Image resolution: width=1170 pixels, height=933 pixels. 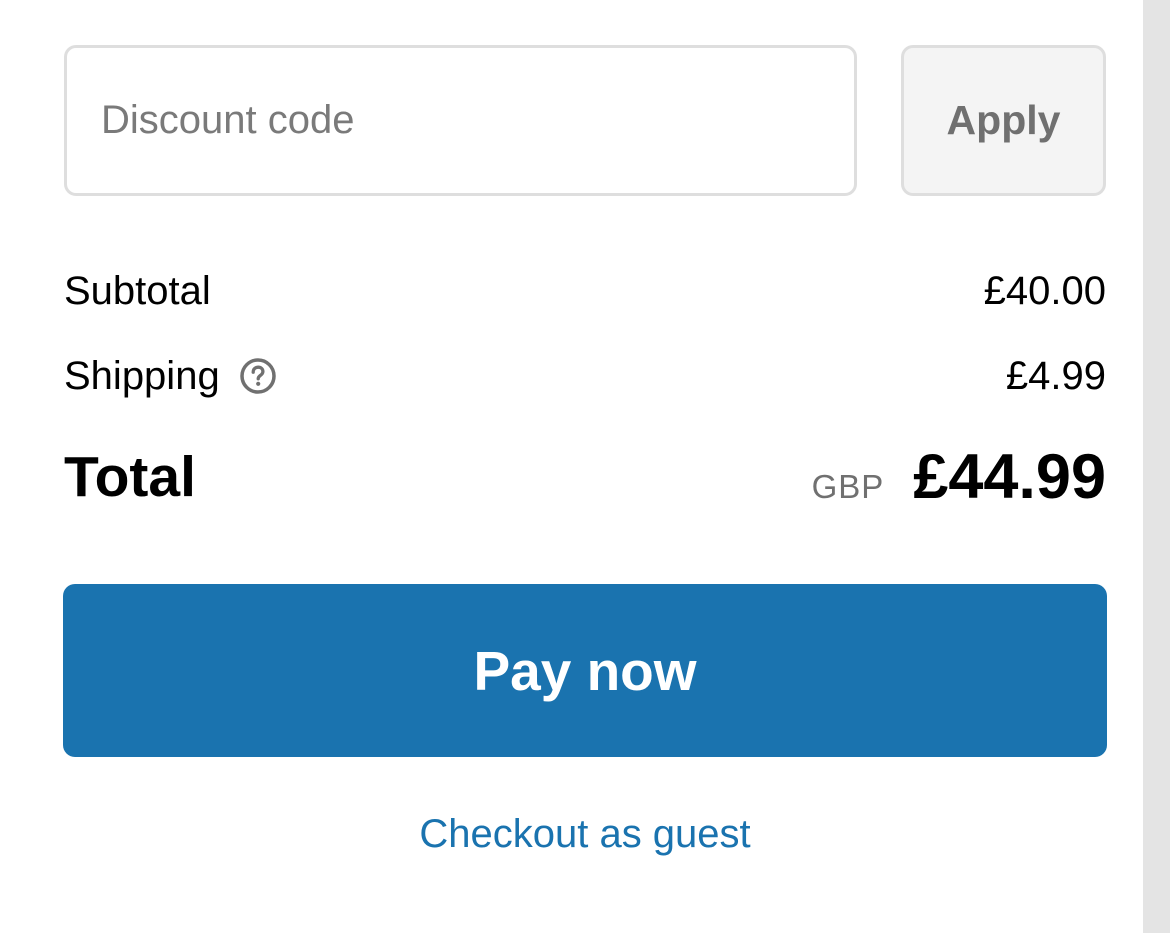 I want to click on shipping-label-group: Shipping, so click(x=170, y=376).